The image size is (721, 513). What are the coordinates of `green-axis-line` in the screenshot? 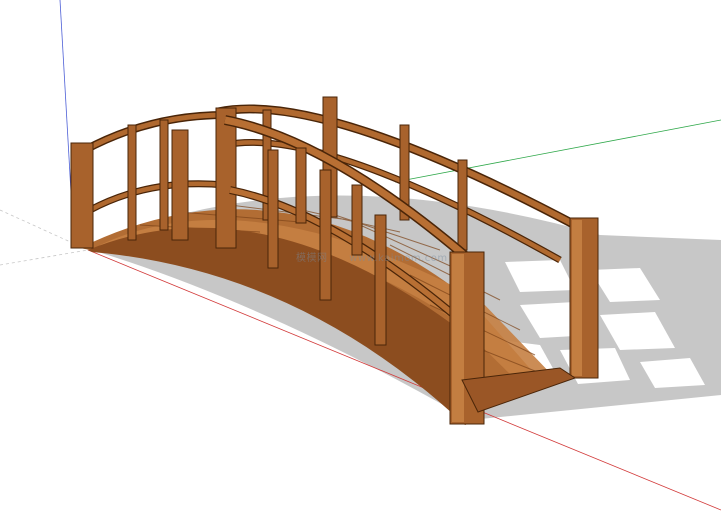 It's located at (557, 151).